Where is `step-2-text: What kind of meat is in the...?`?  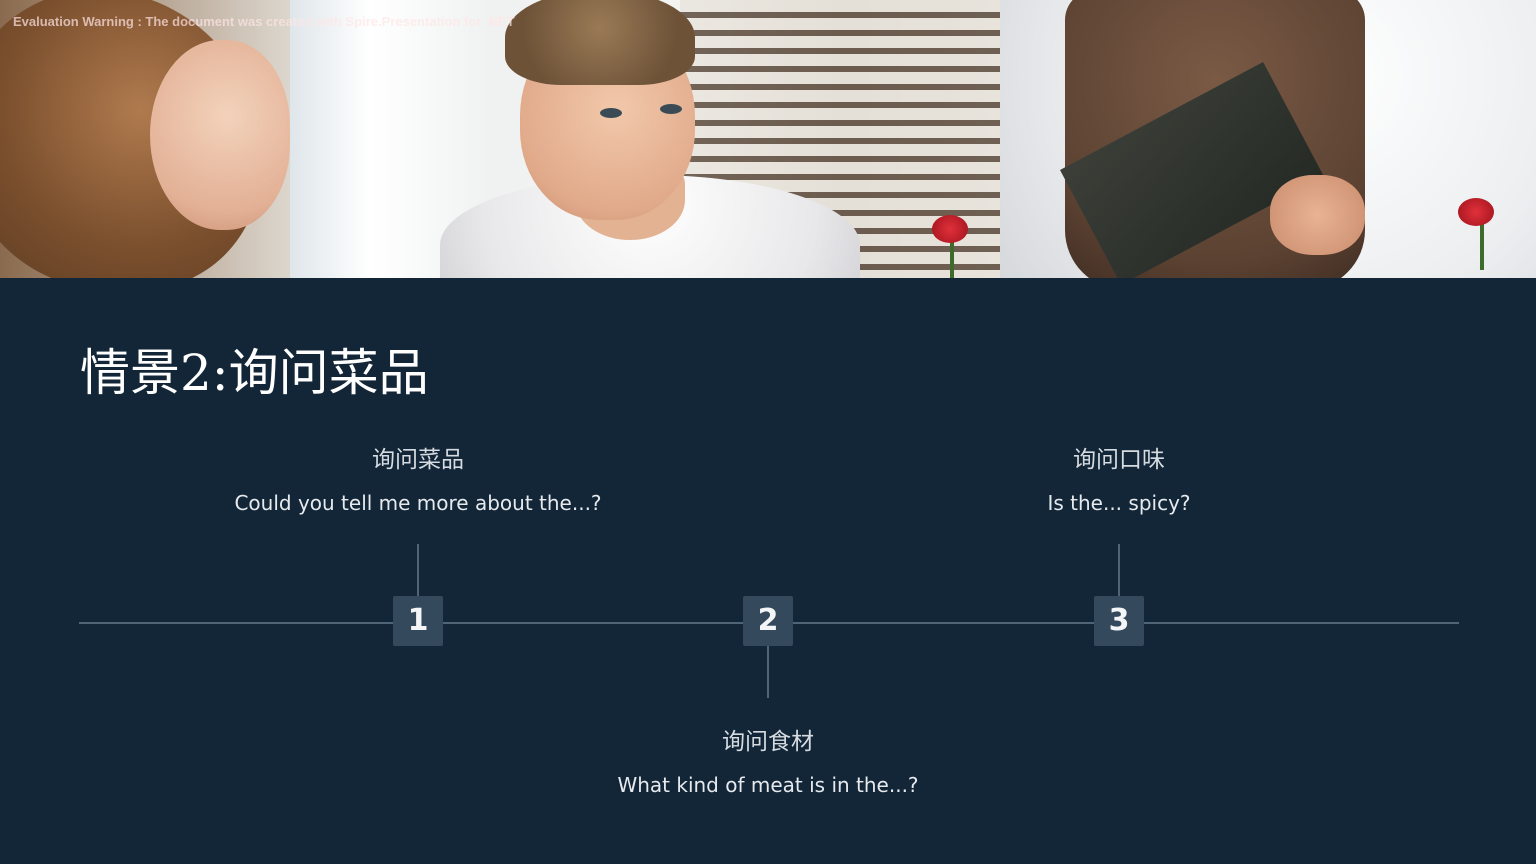
step-2-text: What kind of meat is in the...? is located at coordinates (768, 785).